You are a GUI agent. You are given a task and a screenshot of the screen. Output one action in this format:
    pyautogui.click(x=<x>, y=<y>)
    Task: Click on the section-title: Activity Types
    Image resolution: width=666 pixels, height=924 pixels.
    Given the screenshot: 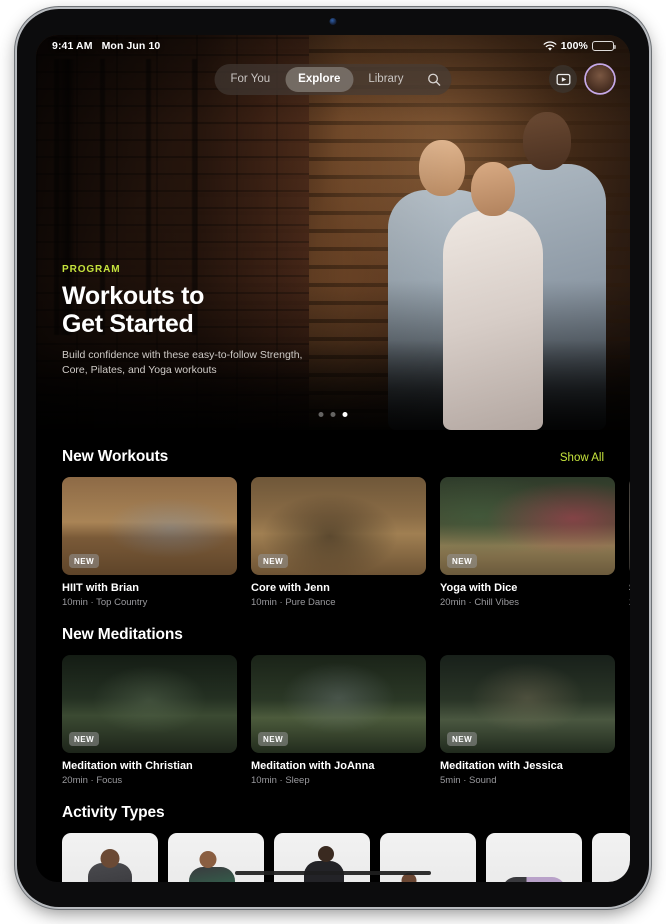 What is the action you would take?
    pyautogui.click(x=113, y=812)
    